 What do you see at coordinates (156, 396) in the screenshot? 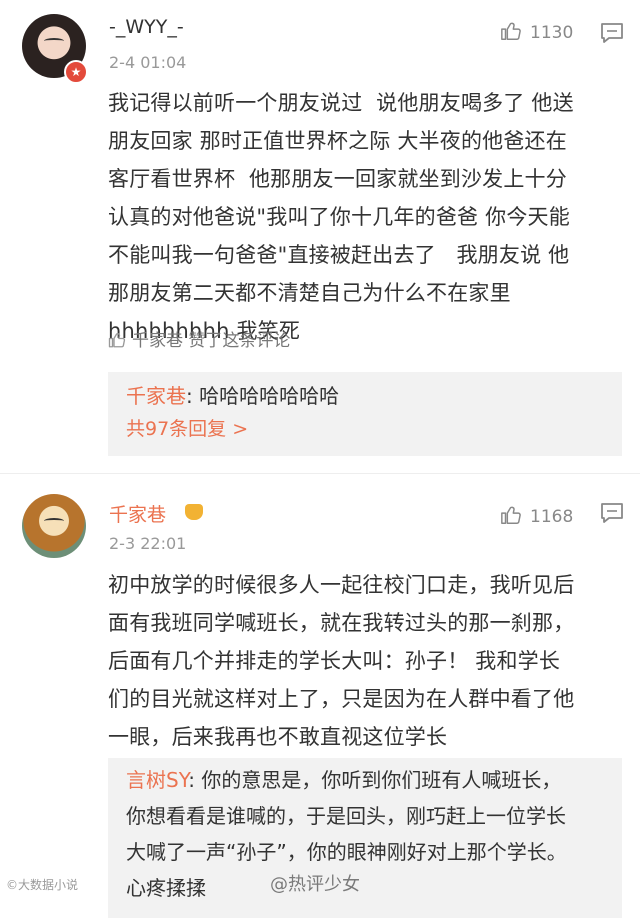
I see `reply-author: 千家巷` at bounding box center [156, 396].